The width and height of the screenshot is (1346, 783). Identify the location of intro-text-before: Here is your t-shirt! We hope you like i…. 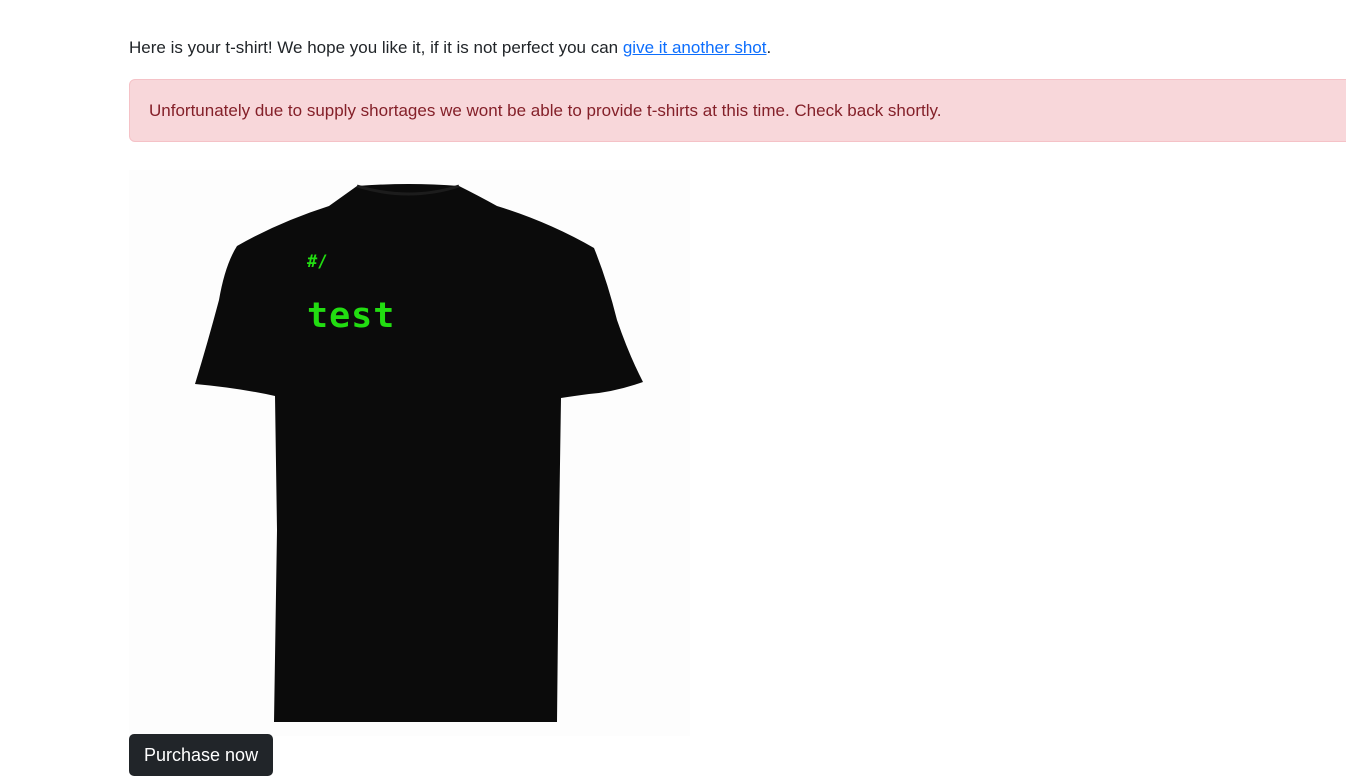
(376, 47).